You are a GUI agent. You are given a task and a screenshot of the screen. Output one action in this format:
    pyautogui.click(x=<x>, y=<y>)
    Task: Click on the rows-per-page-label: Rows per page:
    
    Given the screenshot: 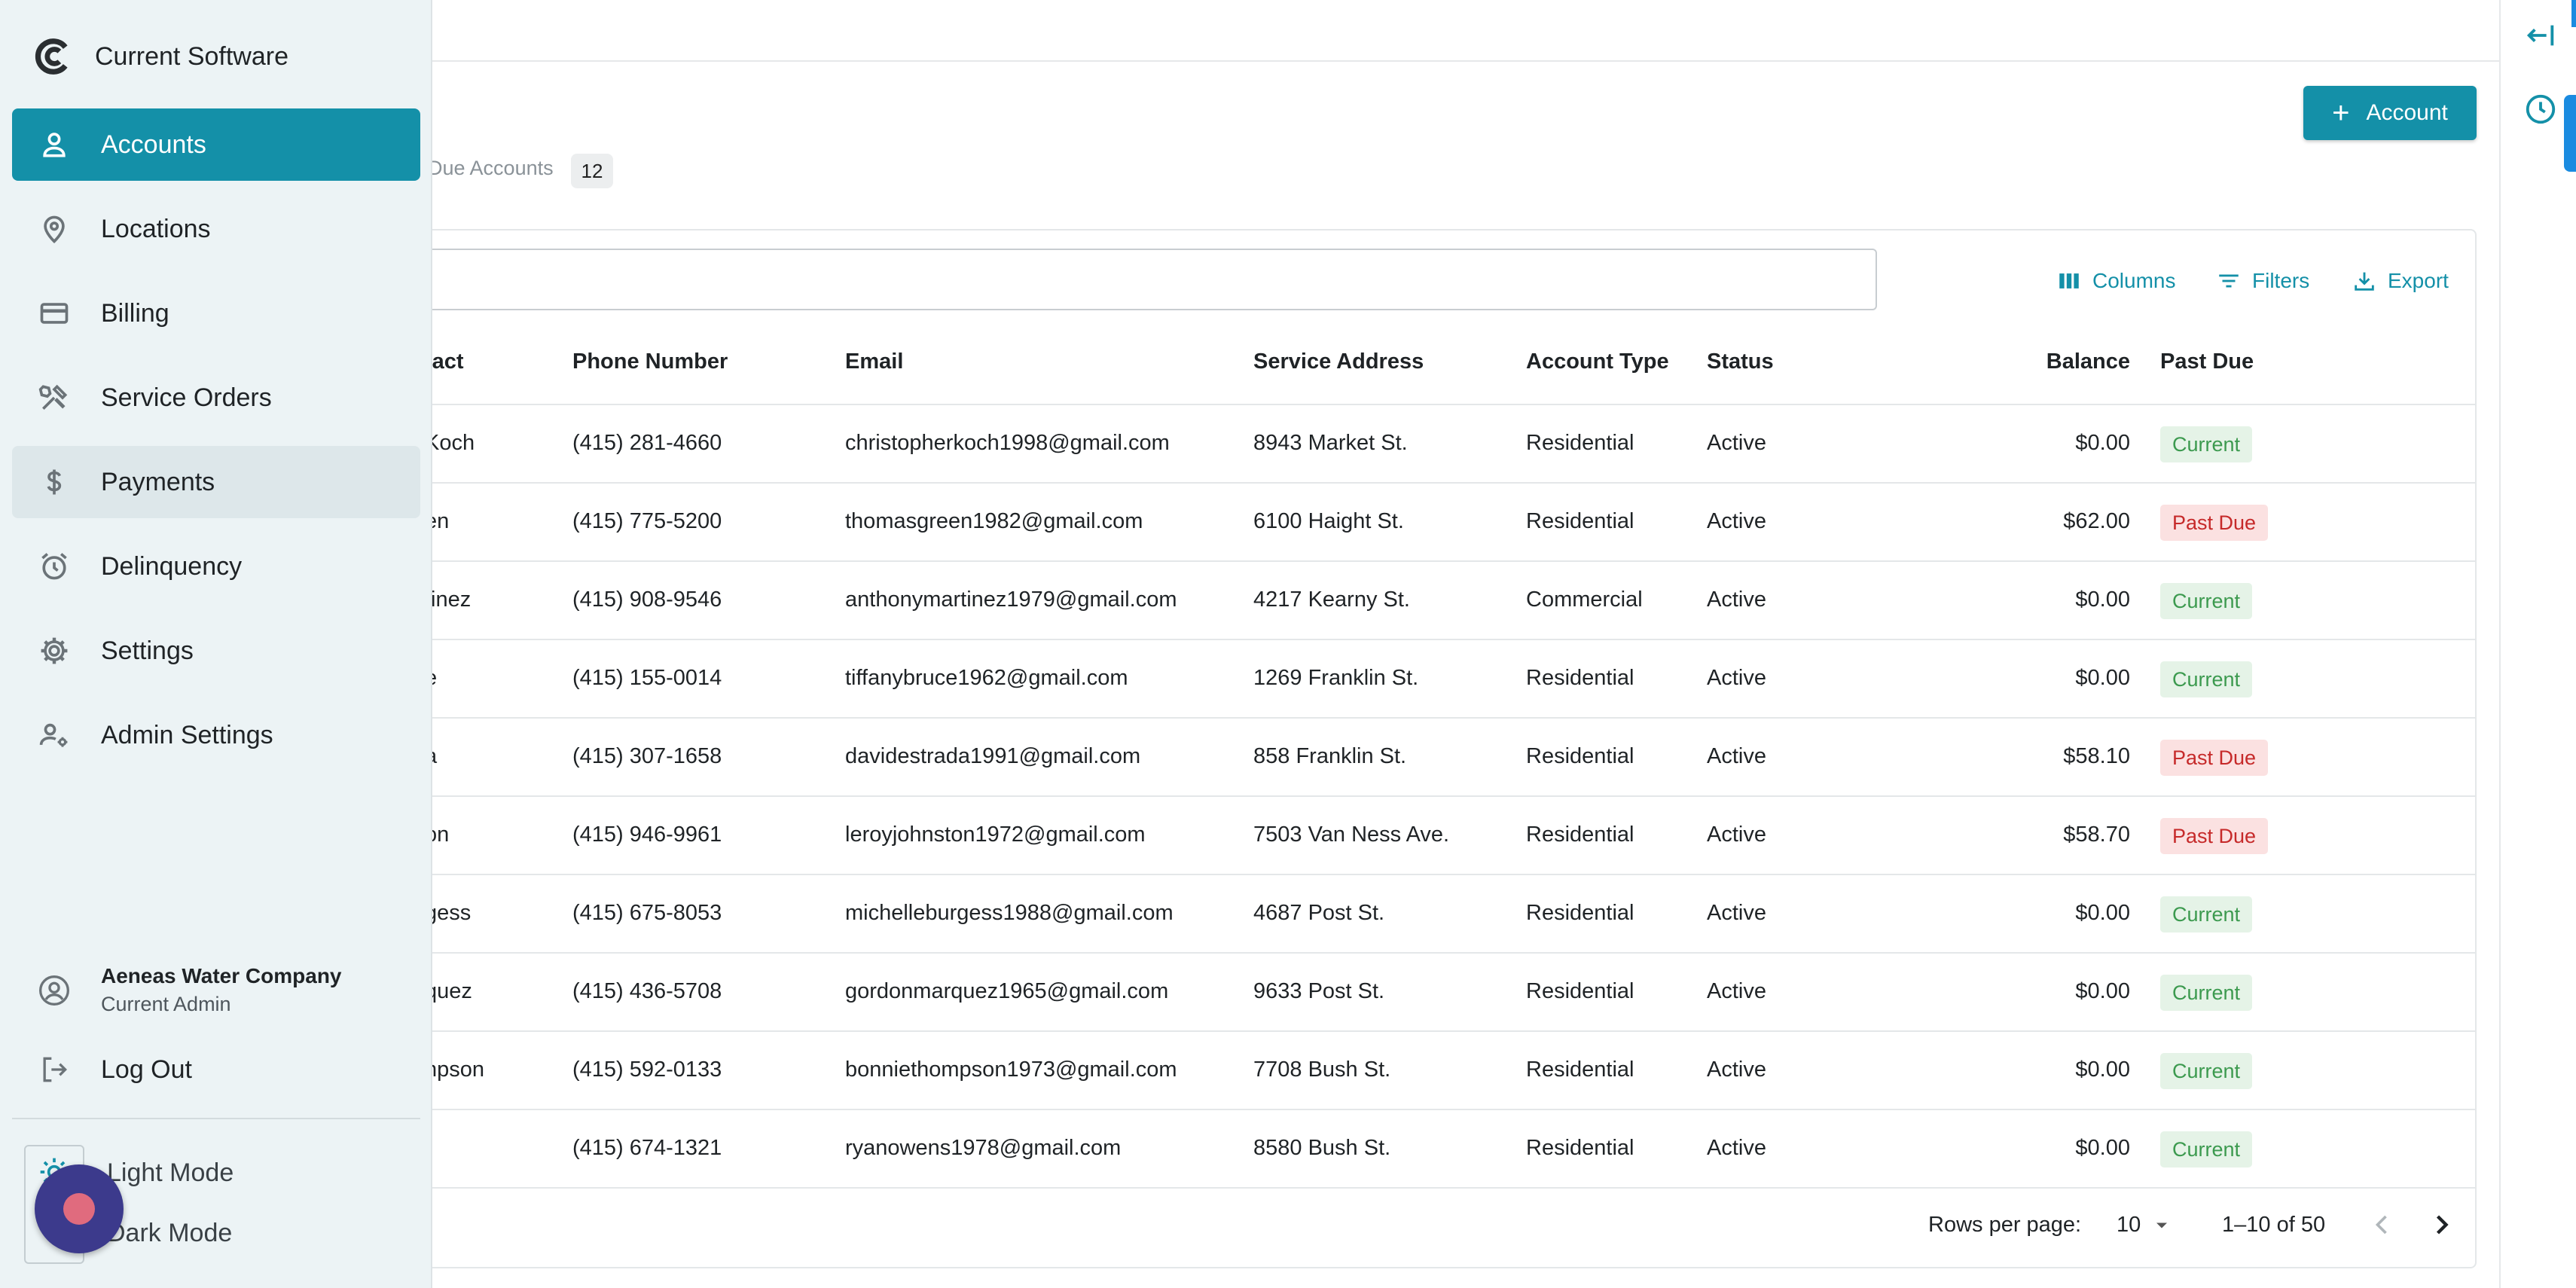 What is the action you would take?
    pyautogui.click(x=2005, y=1225)
    